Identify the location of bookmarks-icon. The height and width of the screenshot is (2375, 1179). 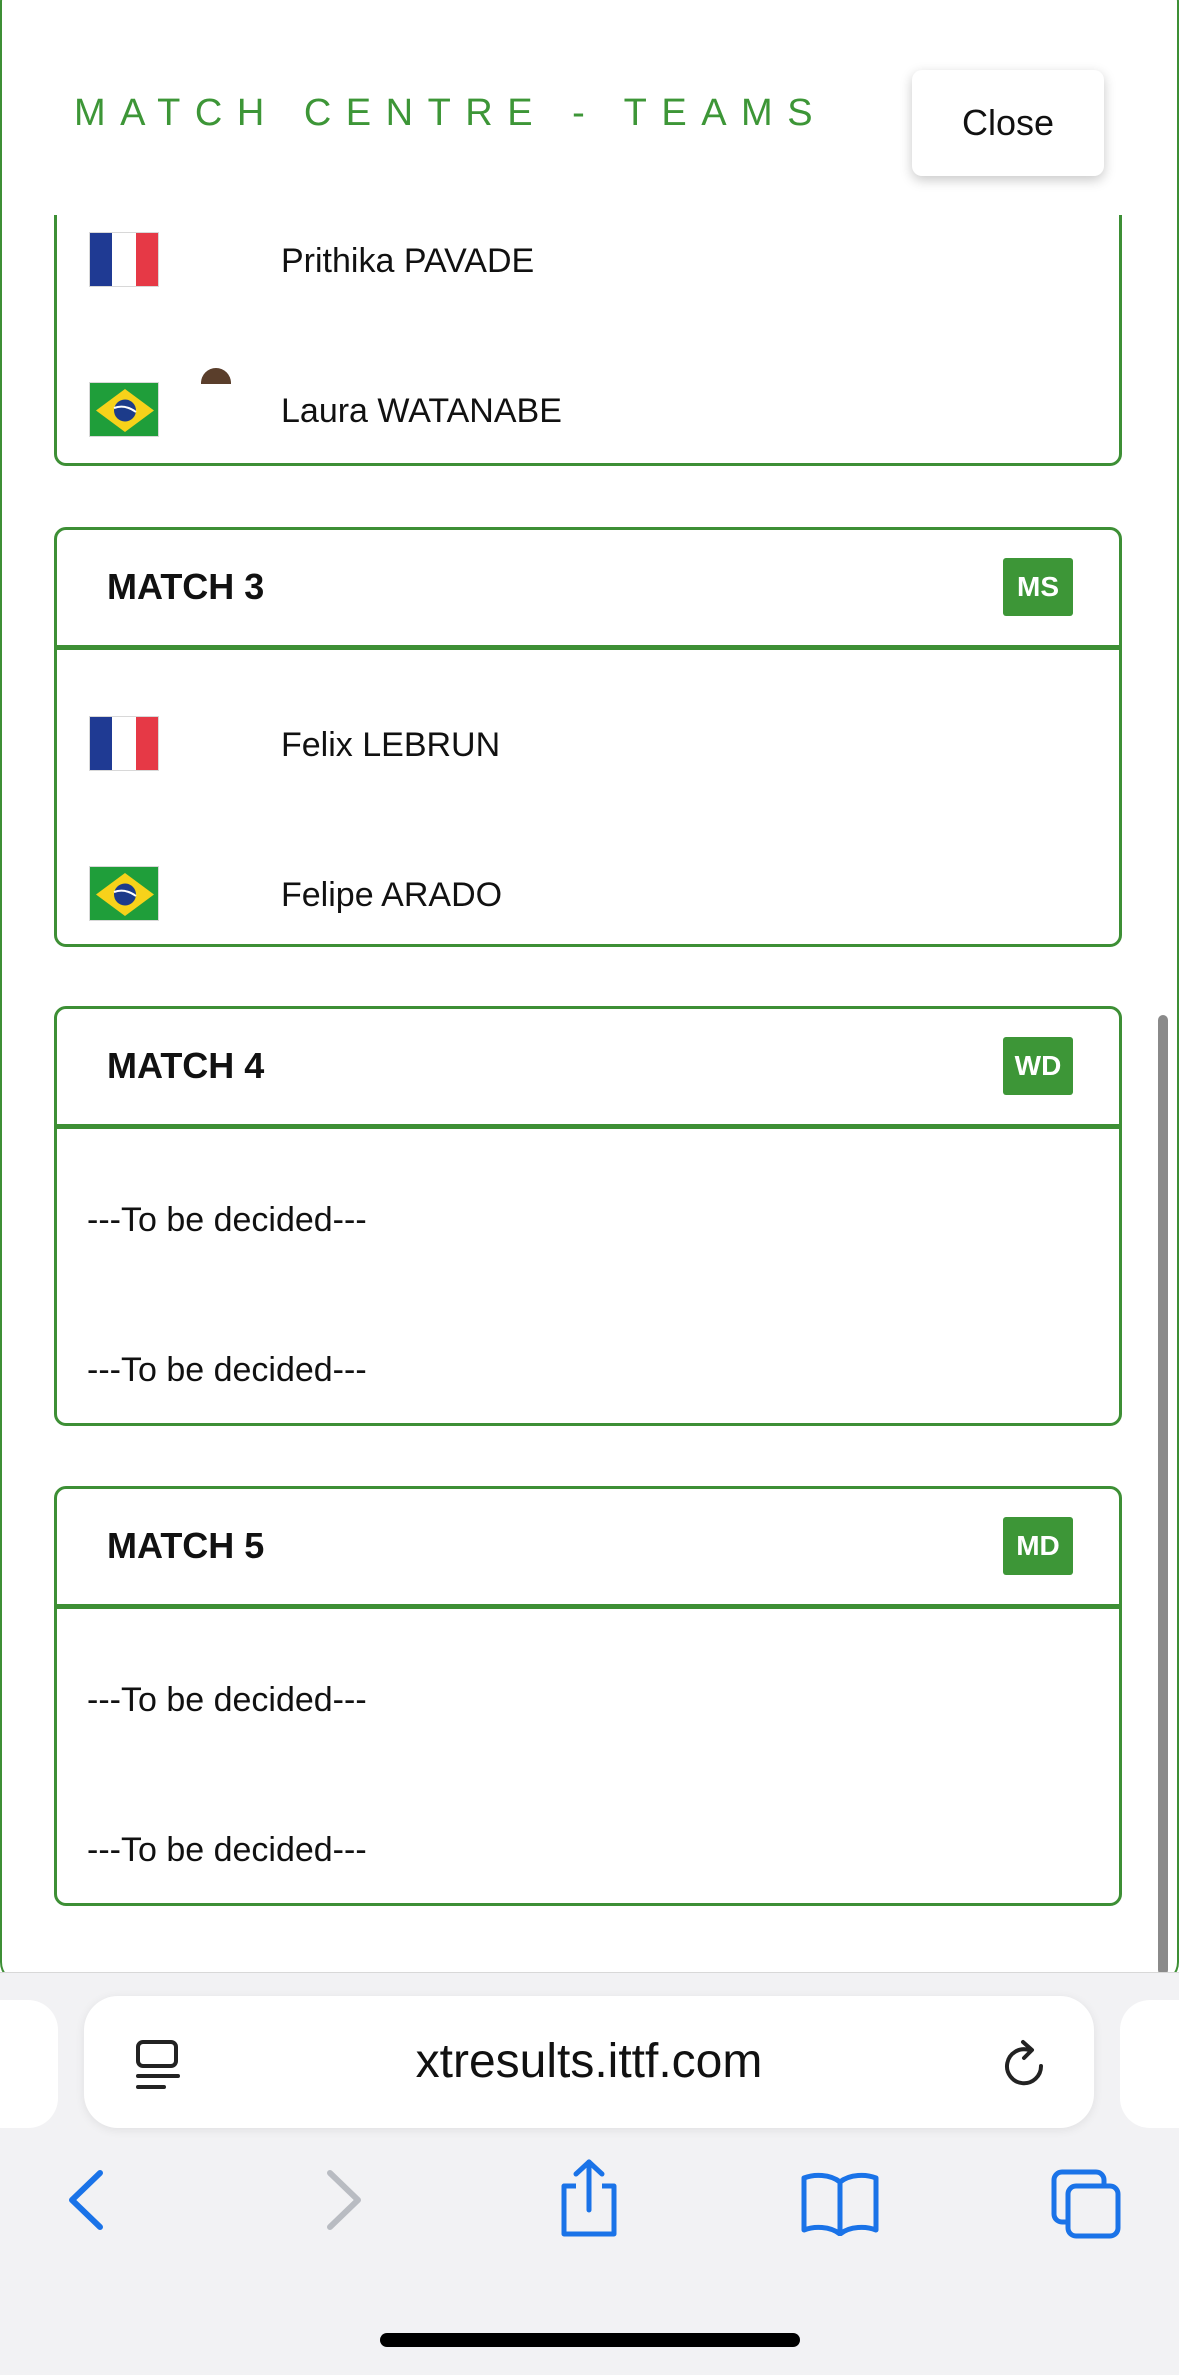
(840, 2205).